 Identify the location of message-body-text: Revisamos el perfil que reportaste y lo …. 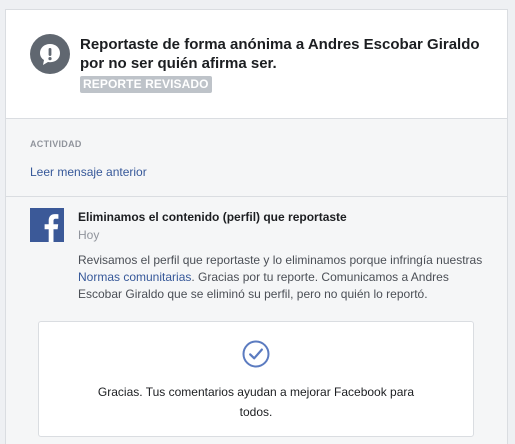
(280, 260).